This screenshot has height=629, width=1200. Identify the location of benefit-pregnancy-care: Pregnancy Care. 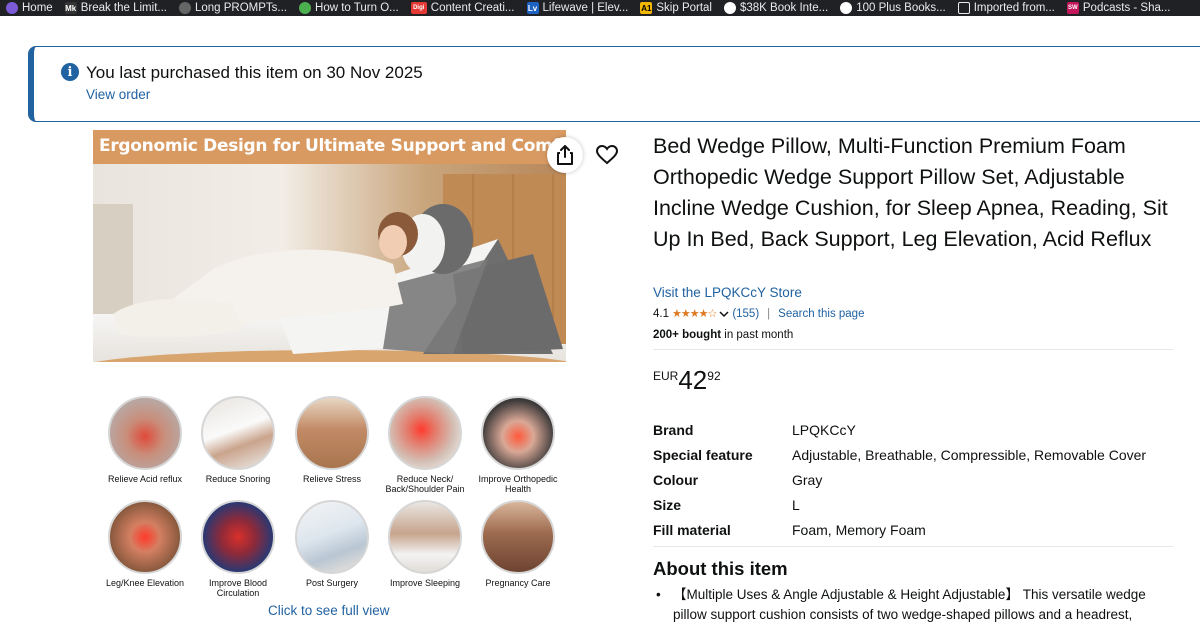
(518, 544).